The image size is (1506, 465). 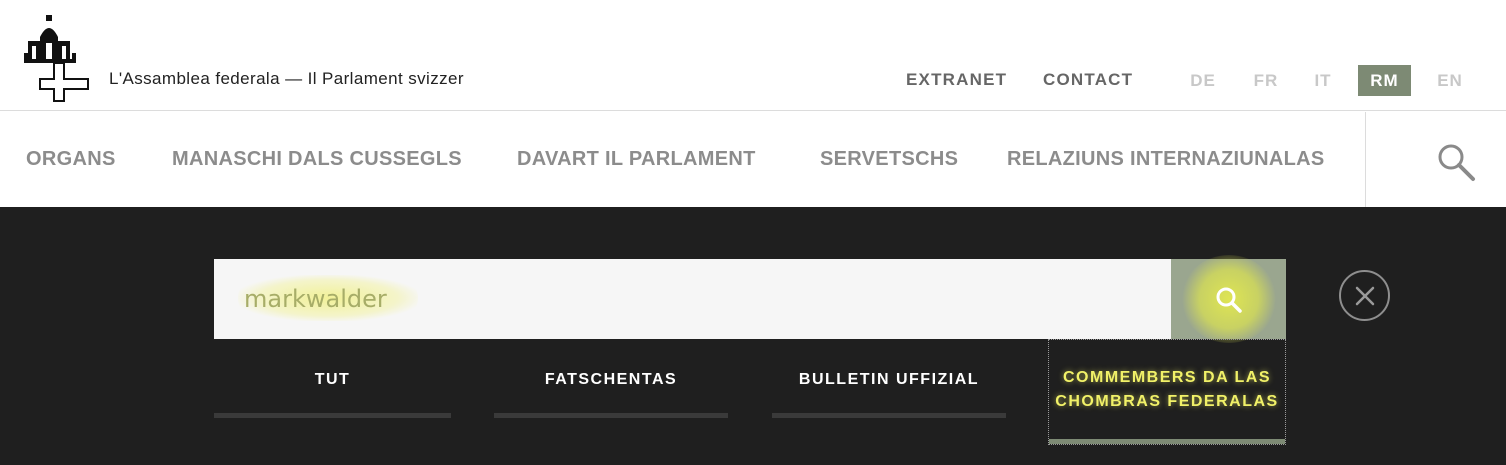 I want to click on tab-bulletin-uffizial: BULLETIN UFFIZIAL, so click(x=889, y=379).